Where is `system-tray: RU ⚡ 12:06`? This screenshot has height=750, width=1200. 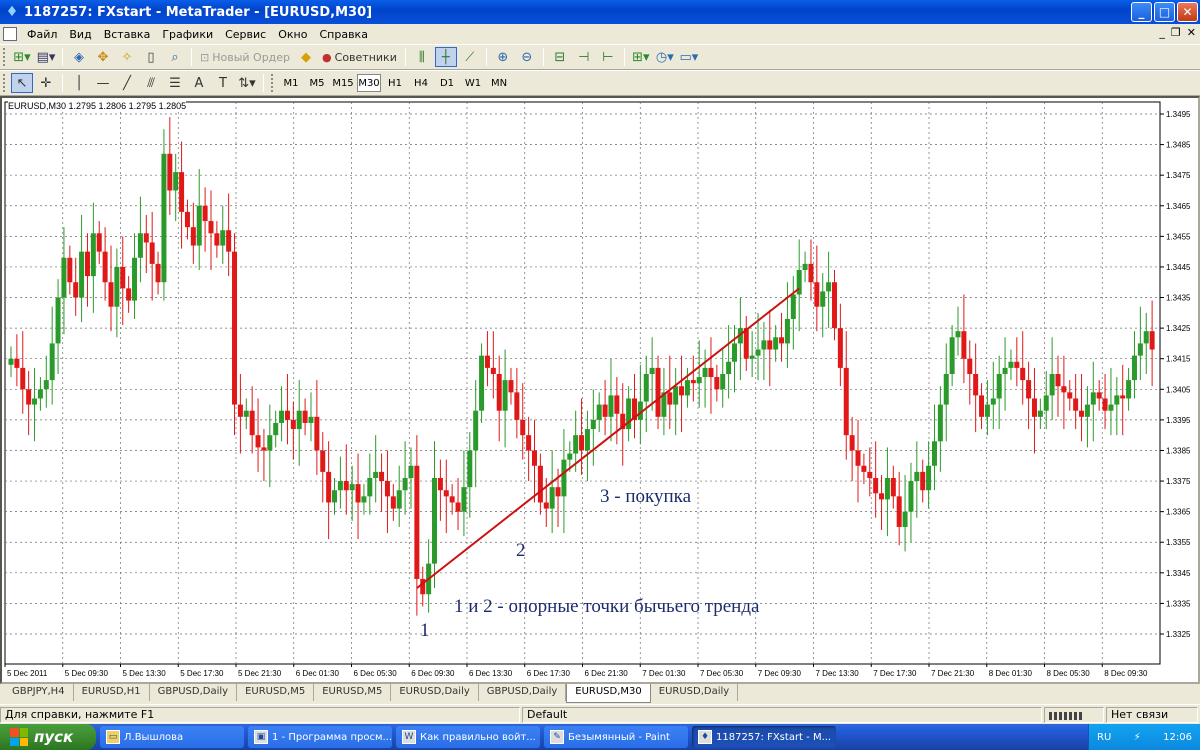
system-tray: RU ⚡ 12:06 is located at coordinates (1144, 737).